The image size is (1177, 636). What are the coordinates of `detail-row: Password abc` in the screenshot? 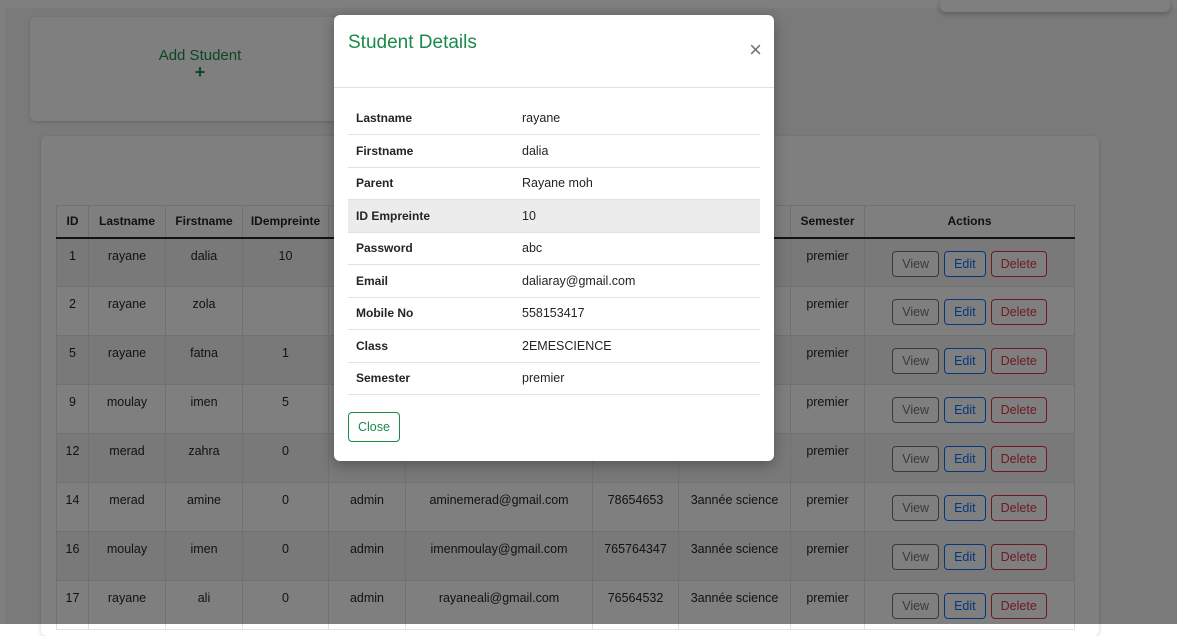 It's located at (554, 248).